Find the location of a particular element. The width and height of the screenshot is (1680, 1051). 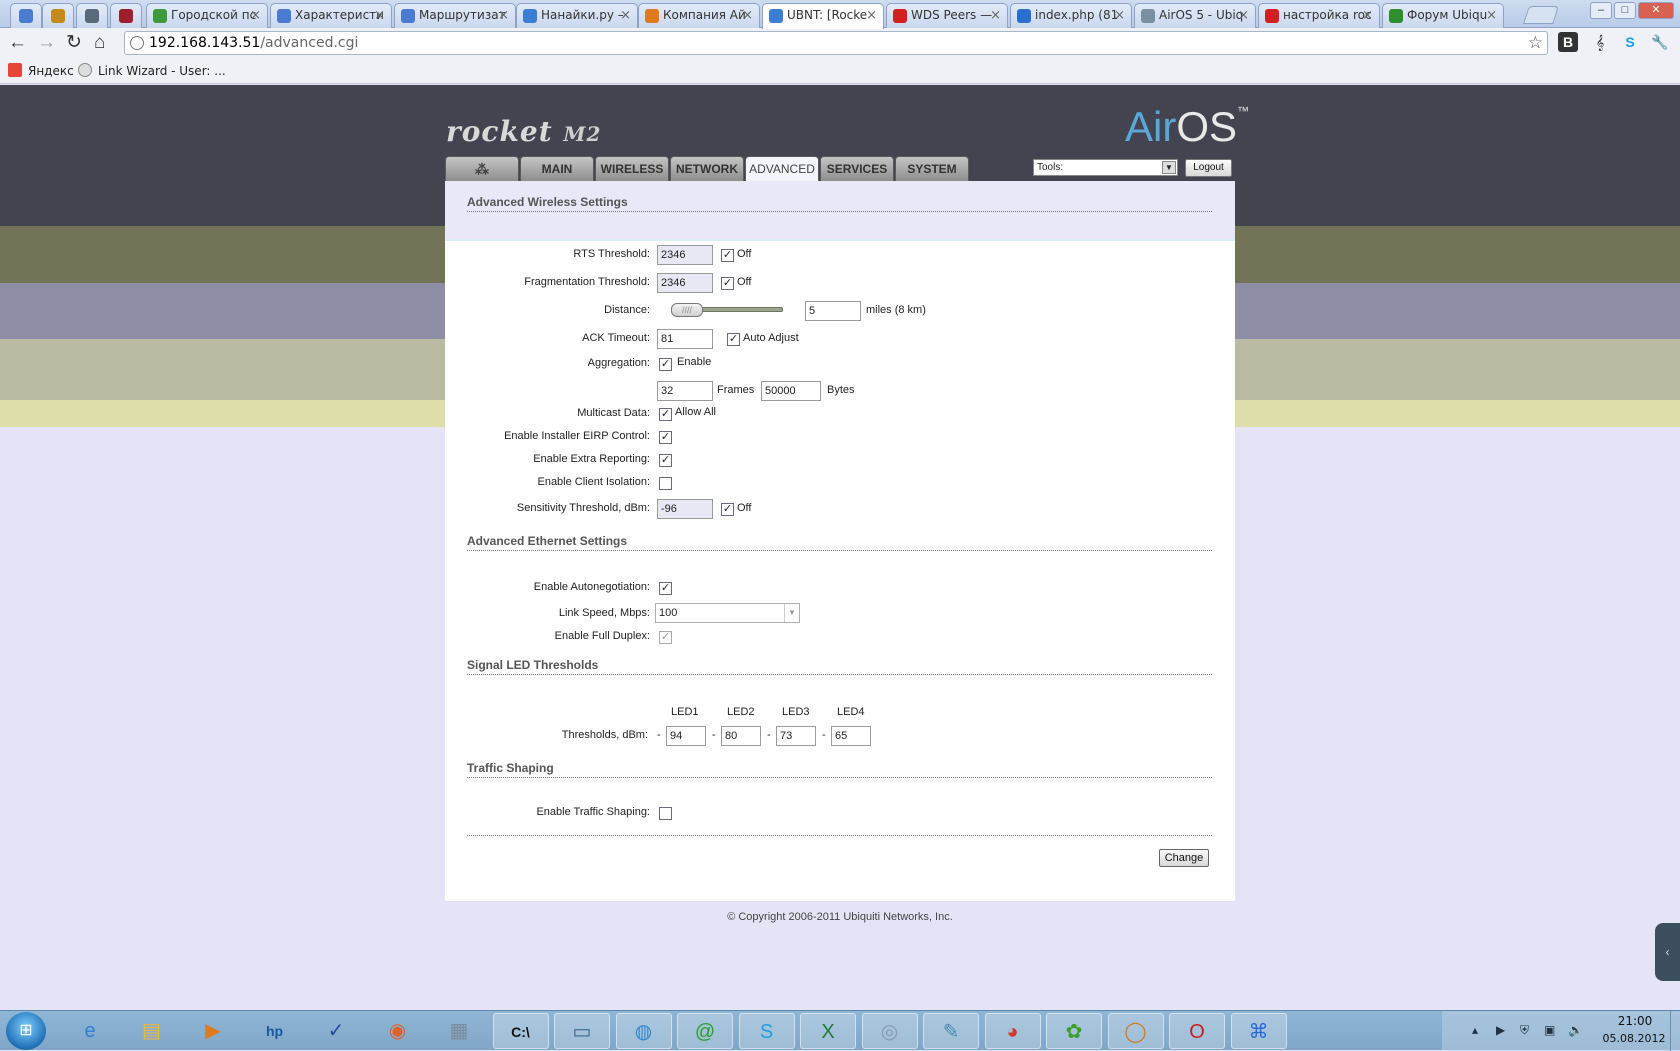

calculator-icon: ▦ is located at coordinates (459, 1031).